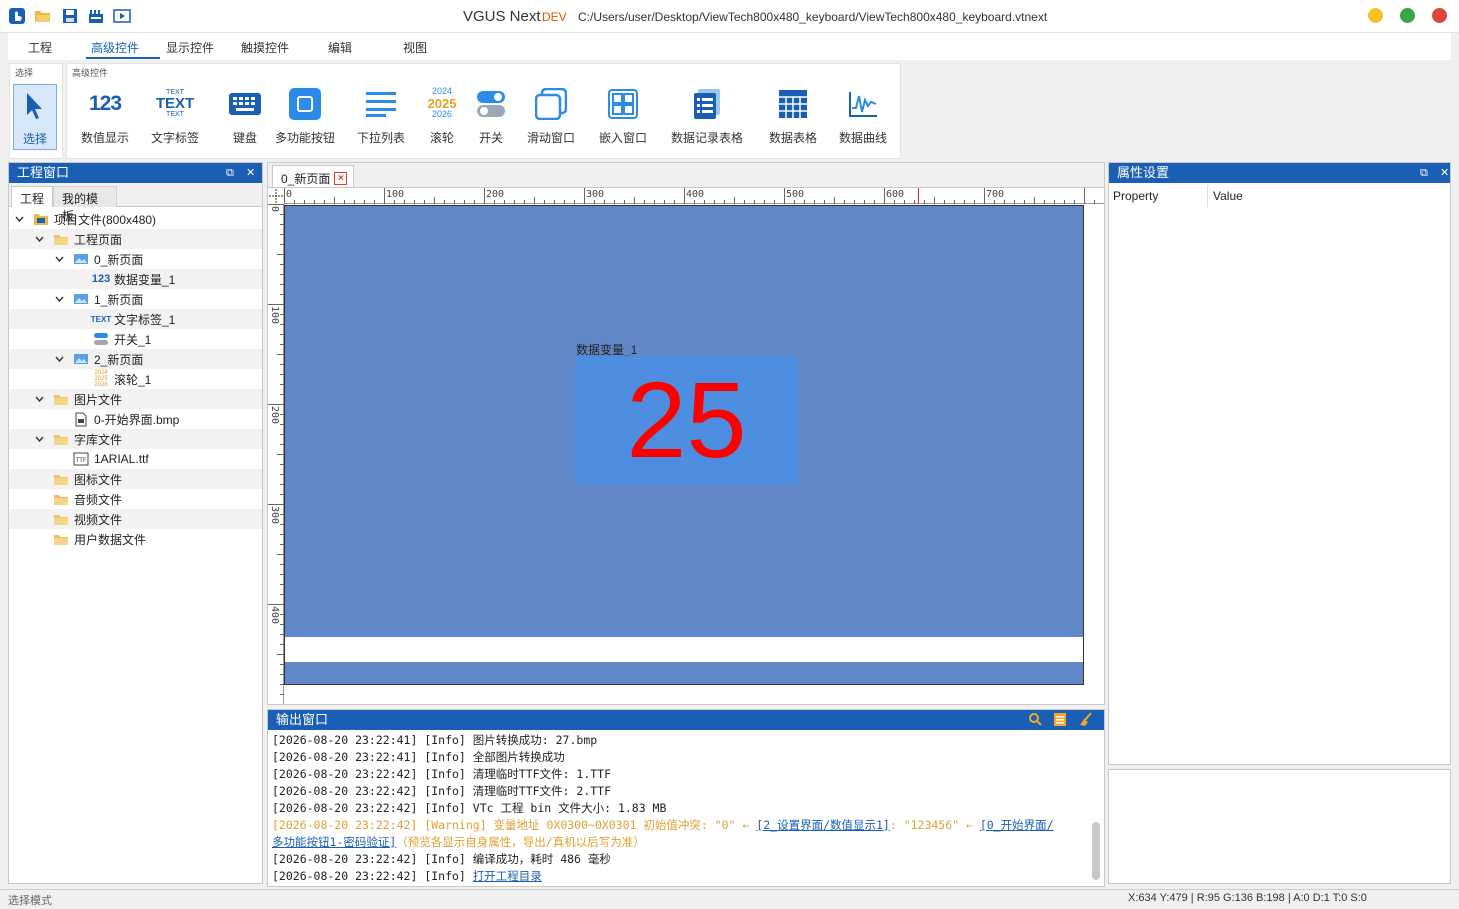  I want to click on tree-item: 开关_1, so click(135, 339).